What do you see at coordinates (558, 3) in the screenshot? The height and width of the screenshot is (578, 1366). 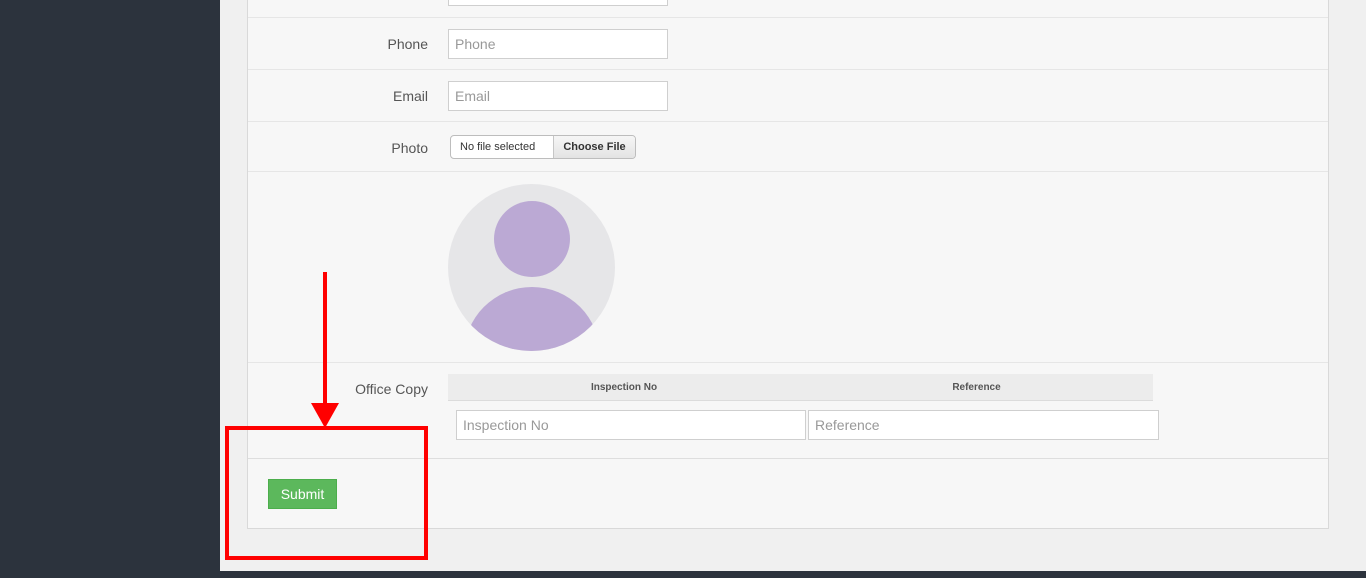 I see `previous-field-input` at bounding box center [558, 3].